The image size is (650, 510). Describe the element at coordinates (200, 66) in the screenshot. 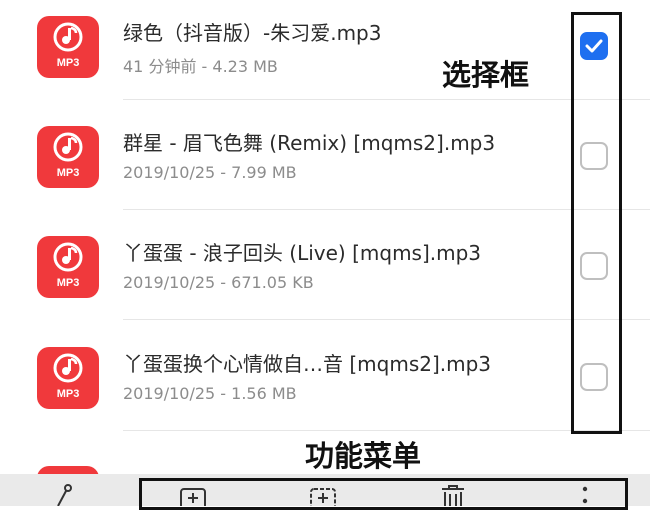

I see `file-meta: 41 分钟前 - 4.23 MB` at that location.